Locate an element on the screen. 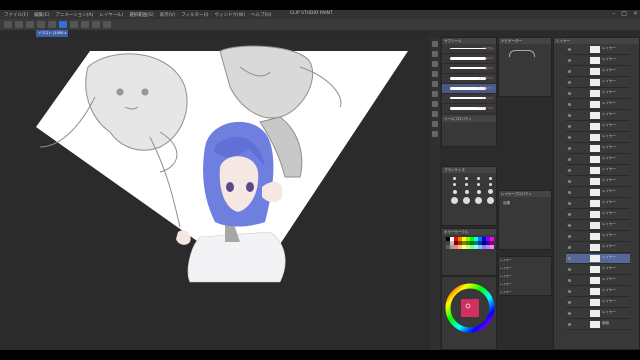  tool-pen-icon is located at coordinates (435, 44).